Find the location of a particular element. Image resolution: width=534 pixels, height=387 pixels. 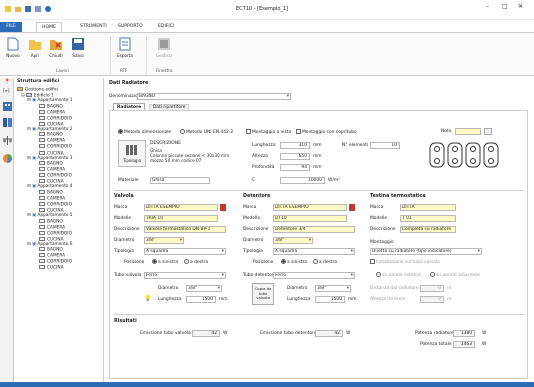

method-uni-radio: Metodo UNI EN 442-2 is located at coordinates (206, 132).